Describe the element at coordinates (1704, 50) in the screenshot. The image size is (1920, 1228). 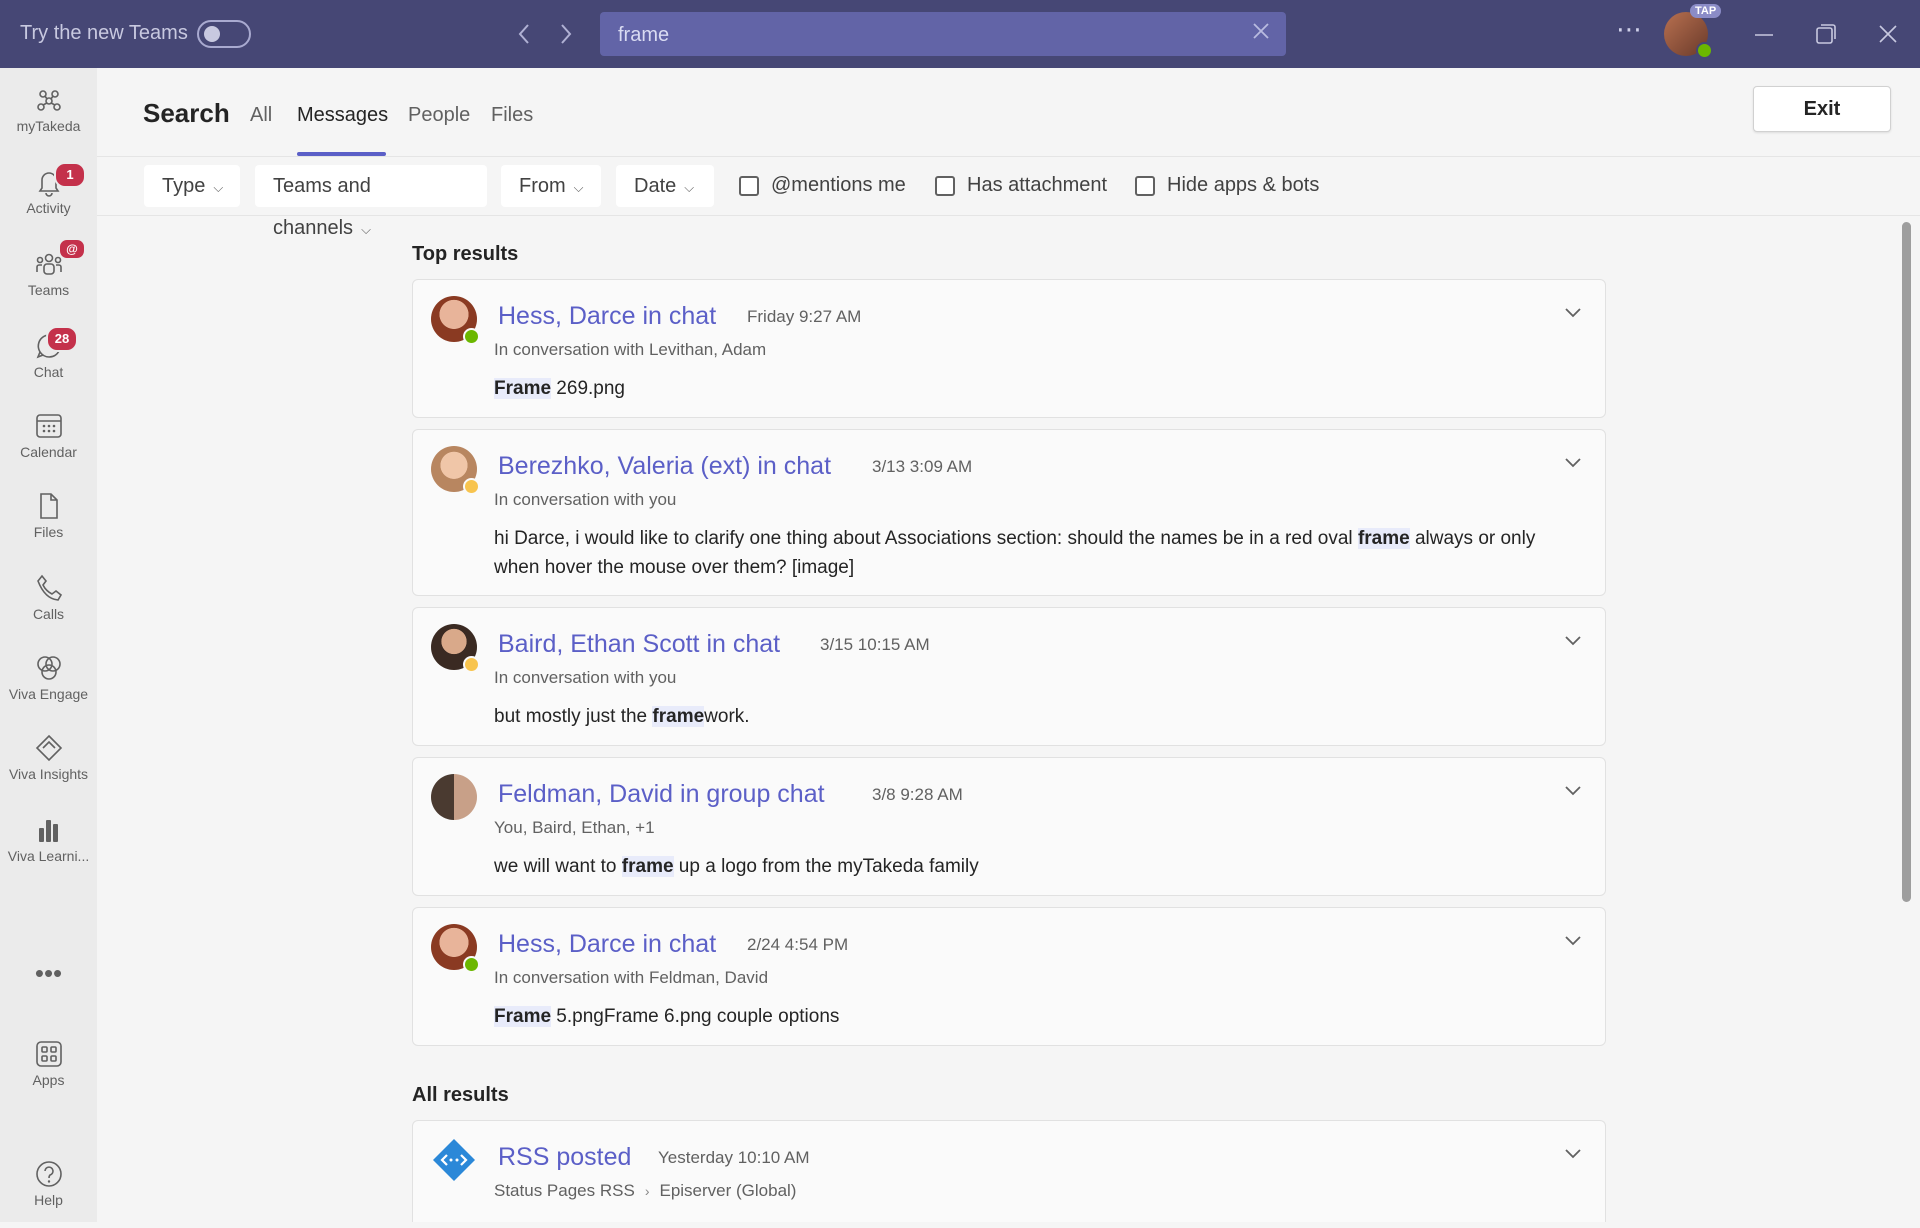
I see `profile-status-icon` at that location.